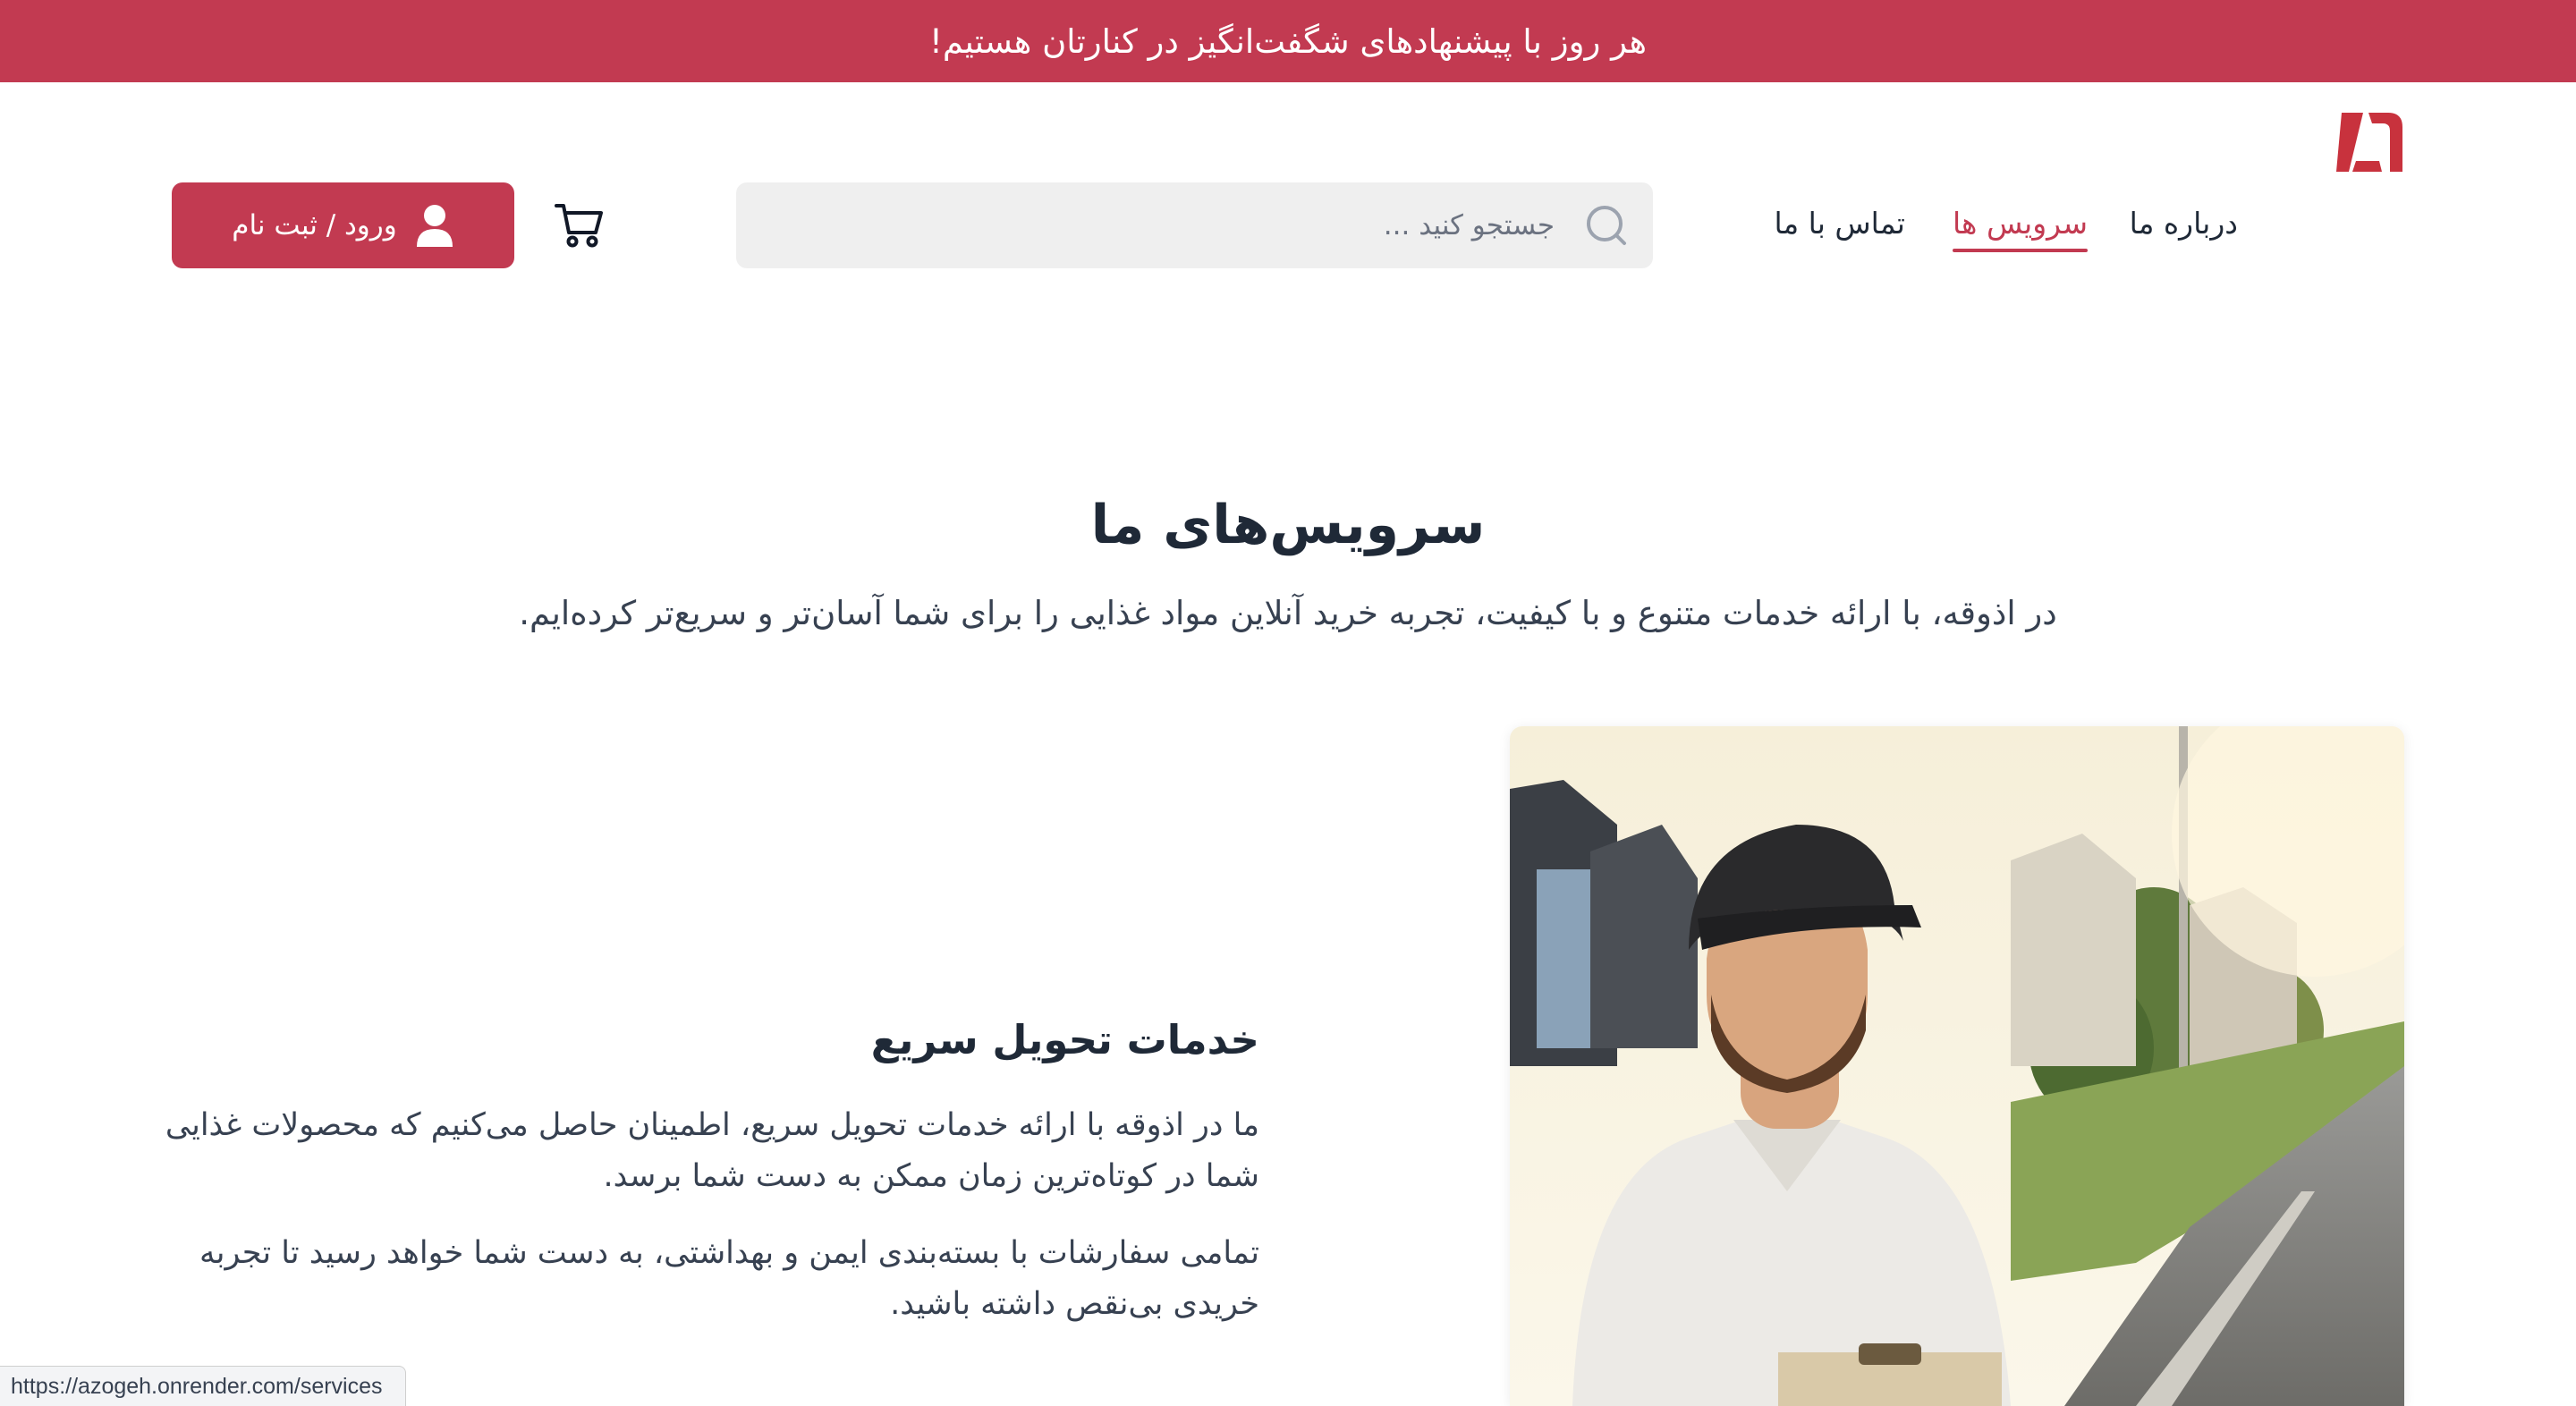 This screenshot has height=1406, width=2576. I want to click on nav-about: درباره ما, so click(2184, 224).